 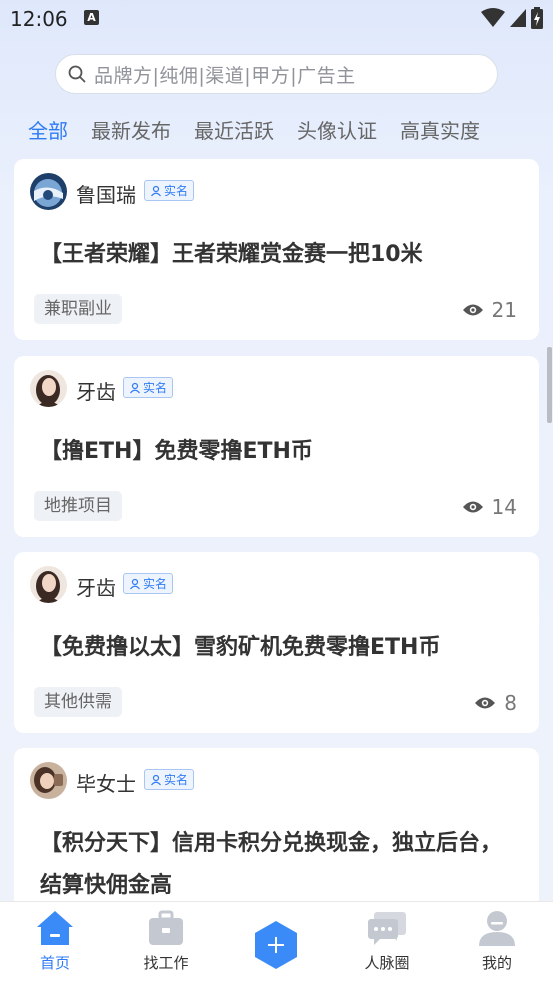 I want to click on nav-label: 我的, so click(x=496, y=963).